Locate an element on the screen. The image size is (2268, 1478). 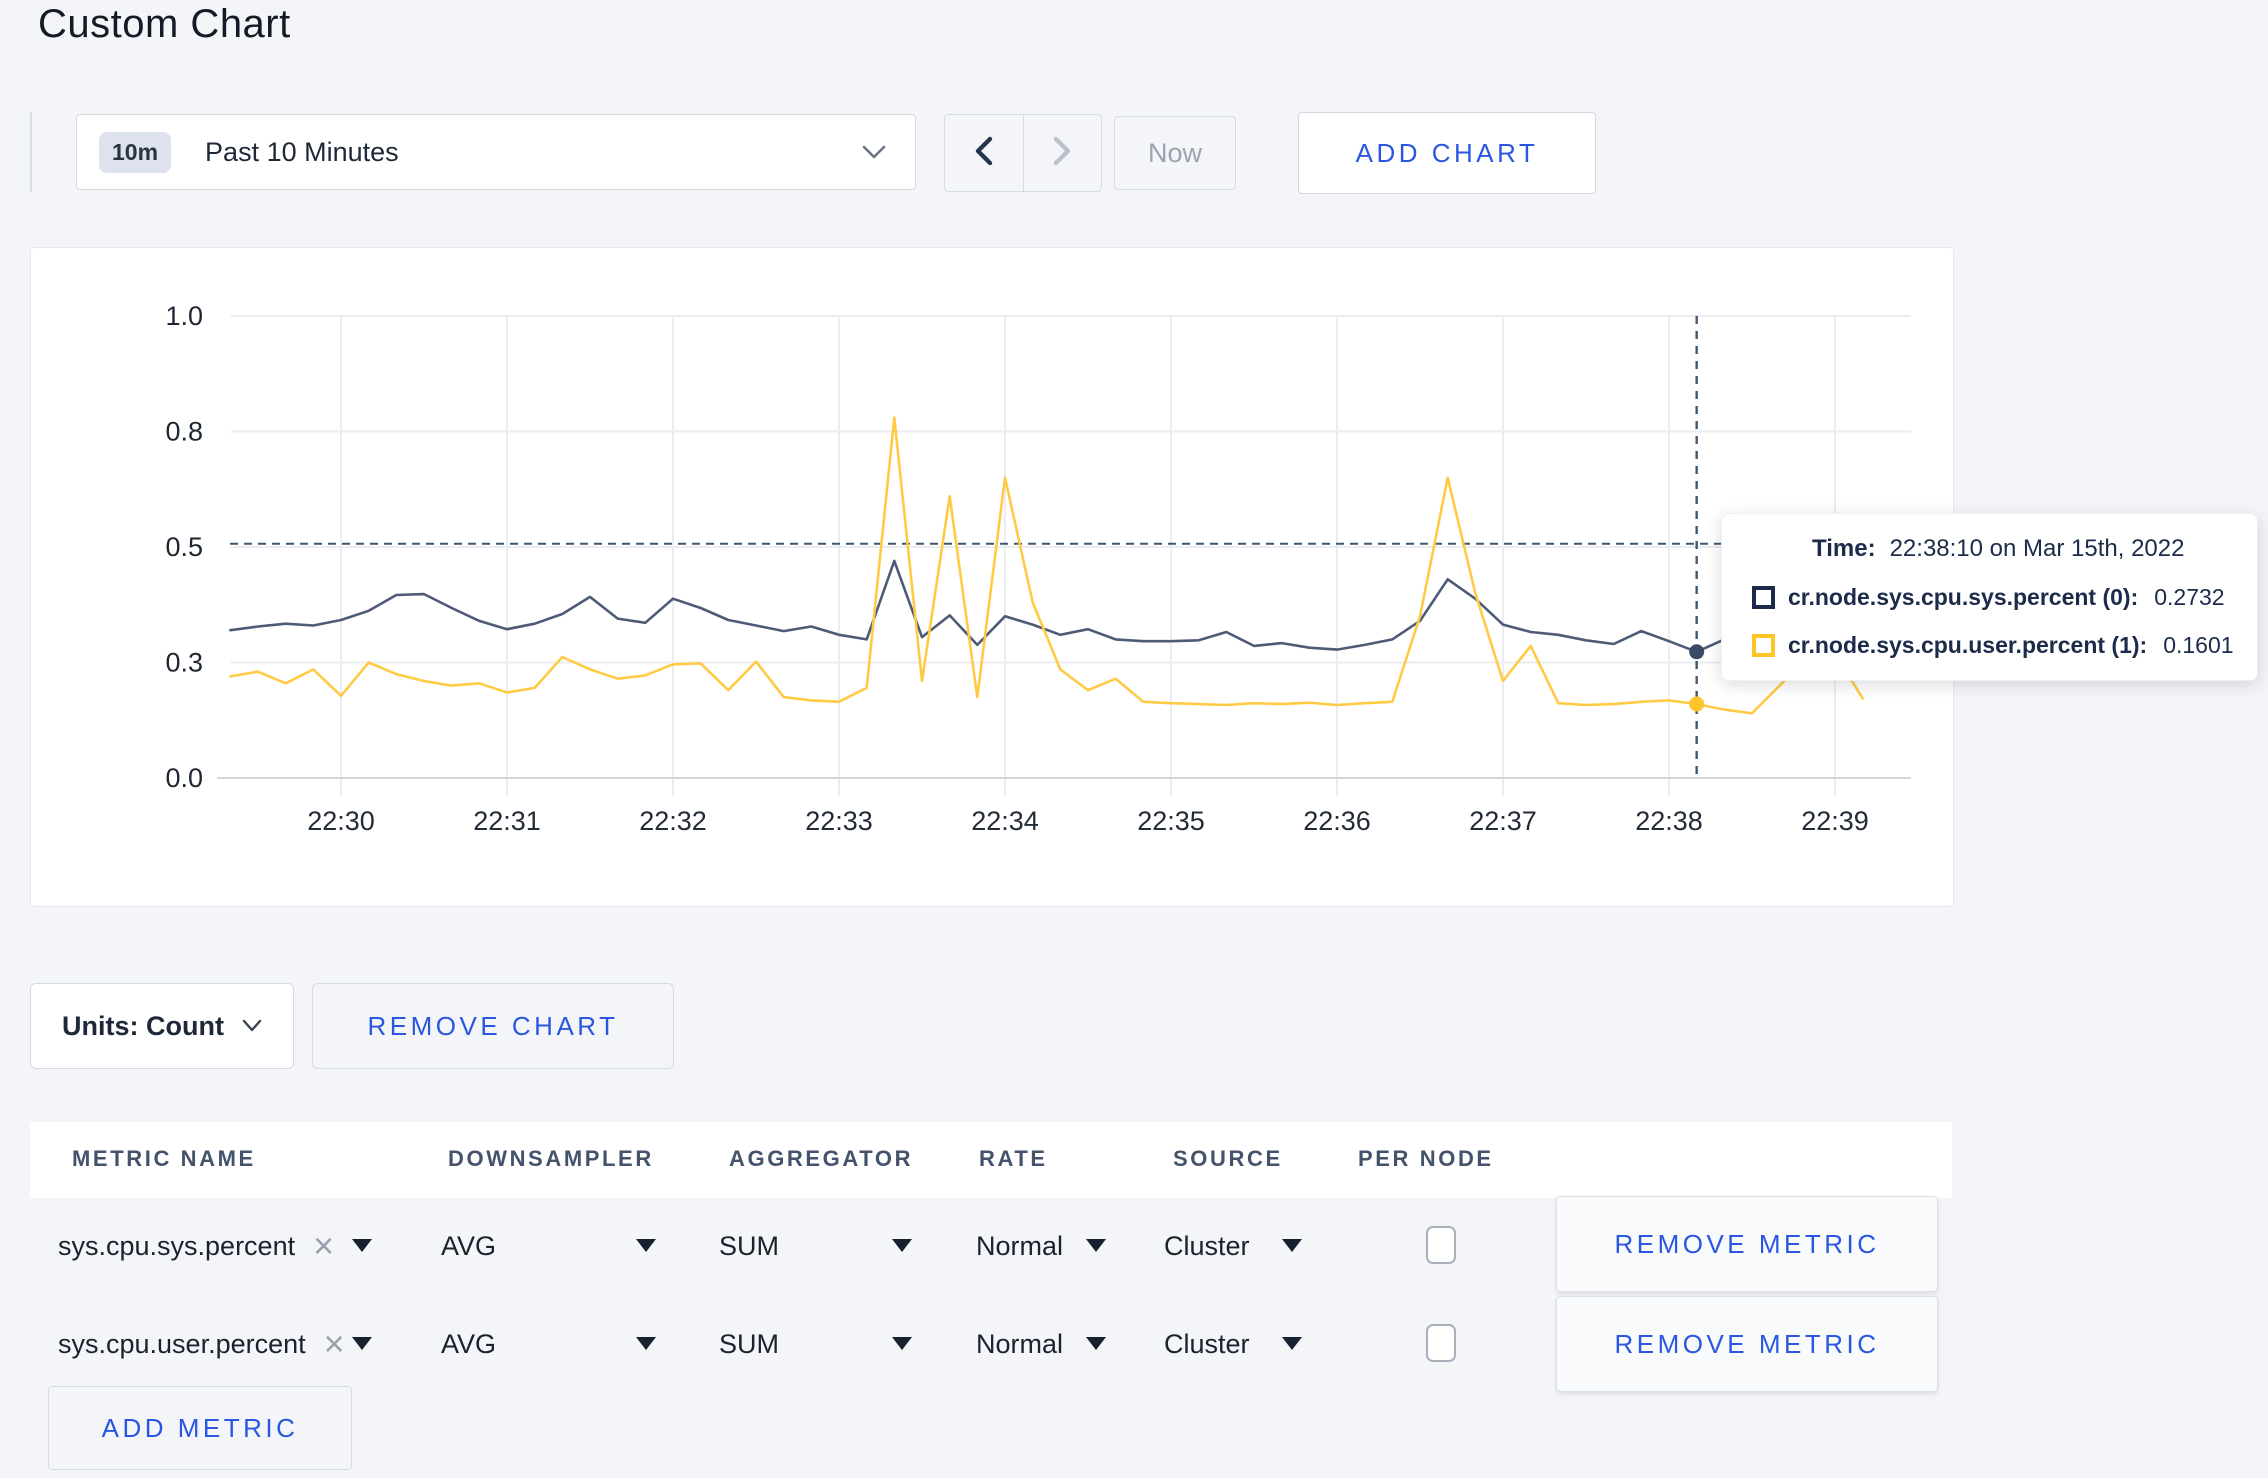
tooltip-time: Time: 22:38:10 on Mar 15th, 2022 is located at coordinates (2004, 549).